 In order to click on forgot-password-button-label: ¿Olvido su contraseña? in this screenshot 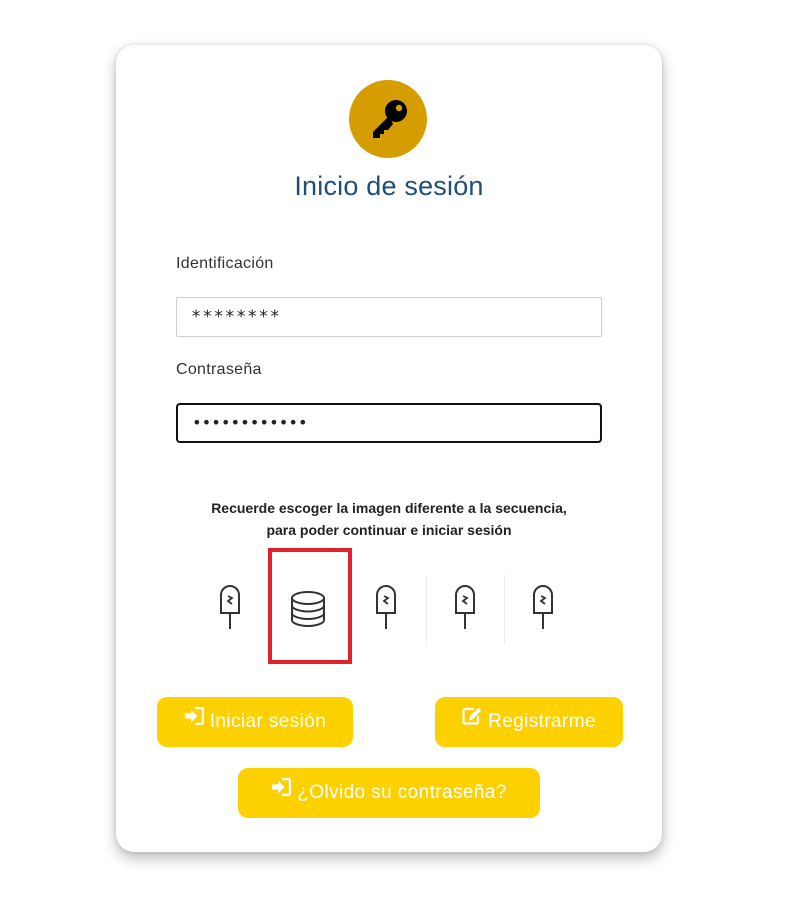, I will do `click(402, 793)`.